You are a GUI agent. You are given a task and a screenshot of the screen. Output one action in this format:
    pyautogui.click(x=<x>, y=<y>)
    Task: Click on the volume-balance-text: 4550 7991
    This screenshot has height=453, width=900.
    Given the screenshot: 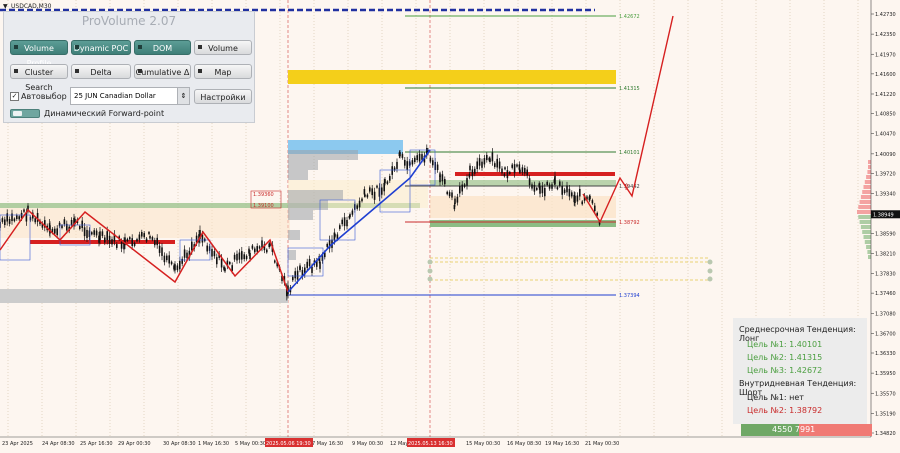 What is the action you would take?
    pyautogui.click(x=794, y=429)
    